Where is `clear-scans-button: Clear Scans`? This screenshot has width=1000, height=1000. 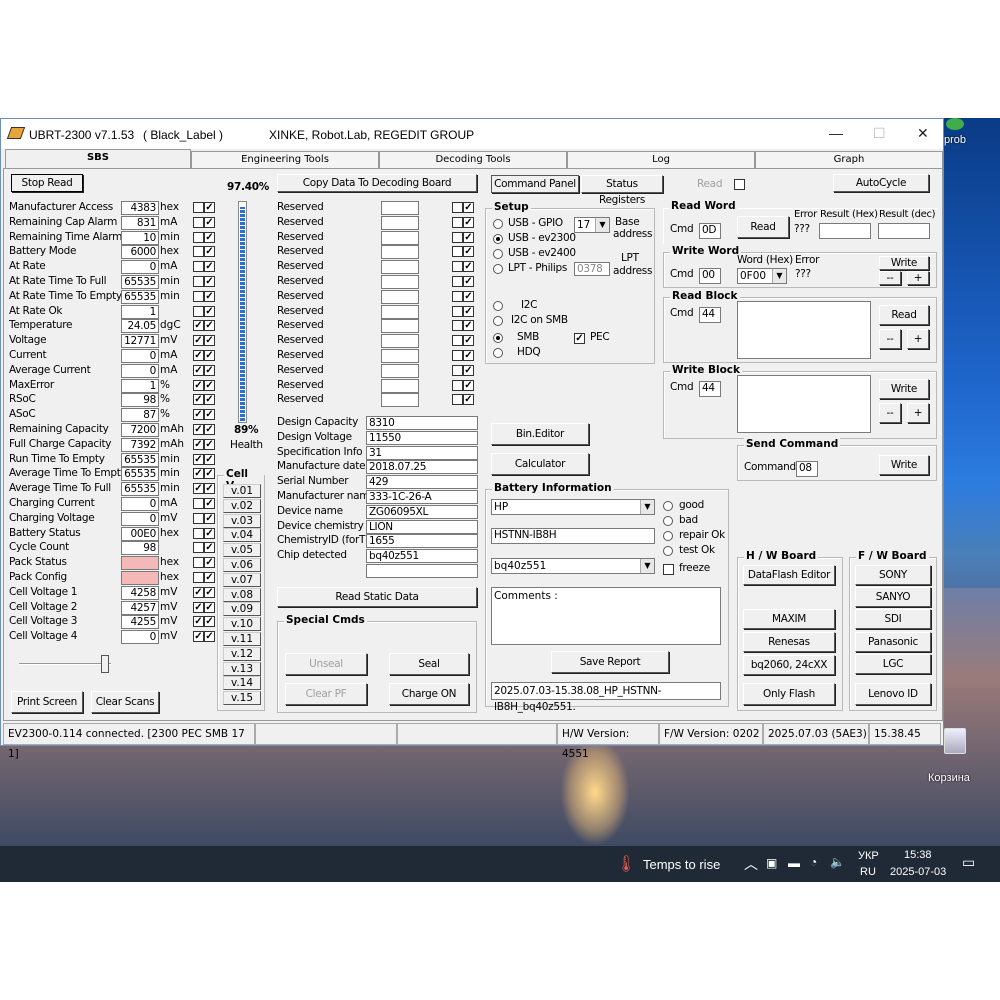 clear-scans-button: Clear Scans is located at coordinates (125, 702).